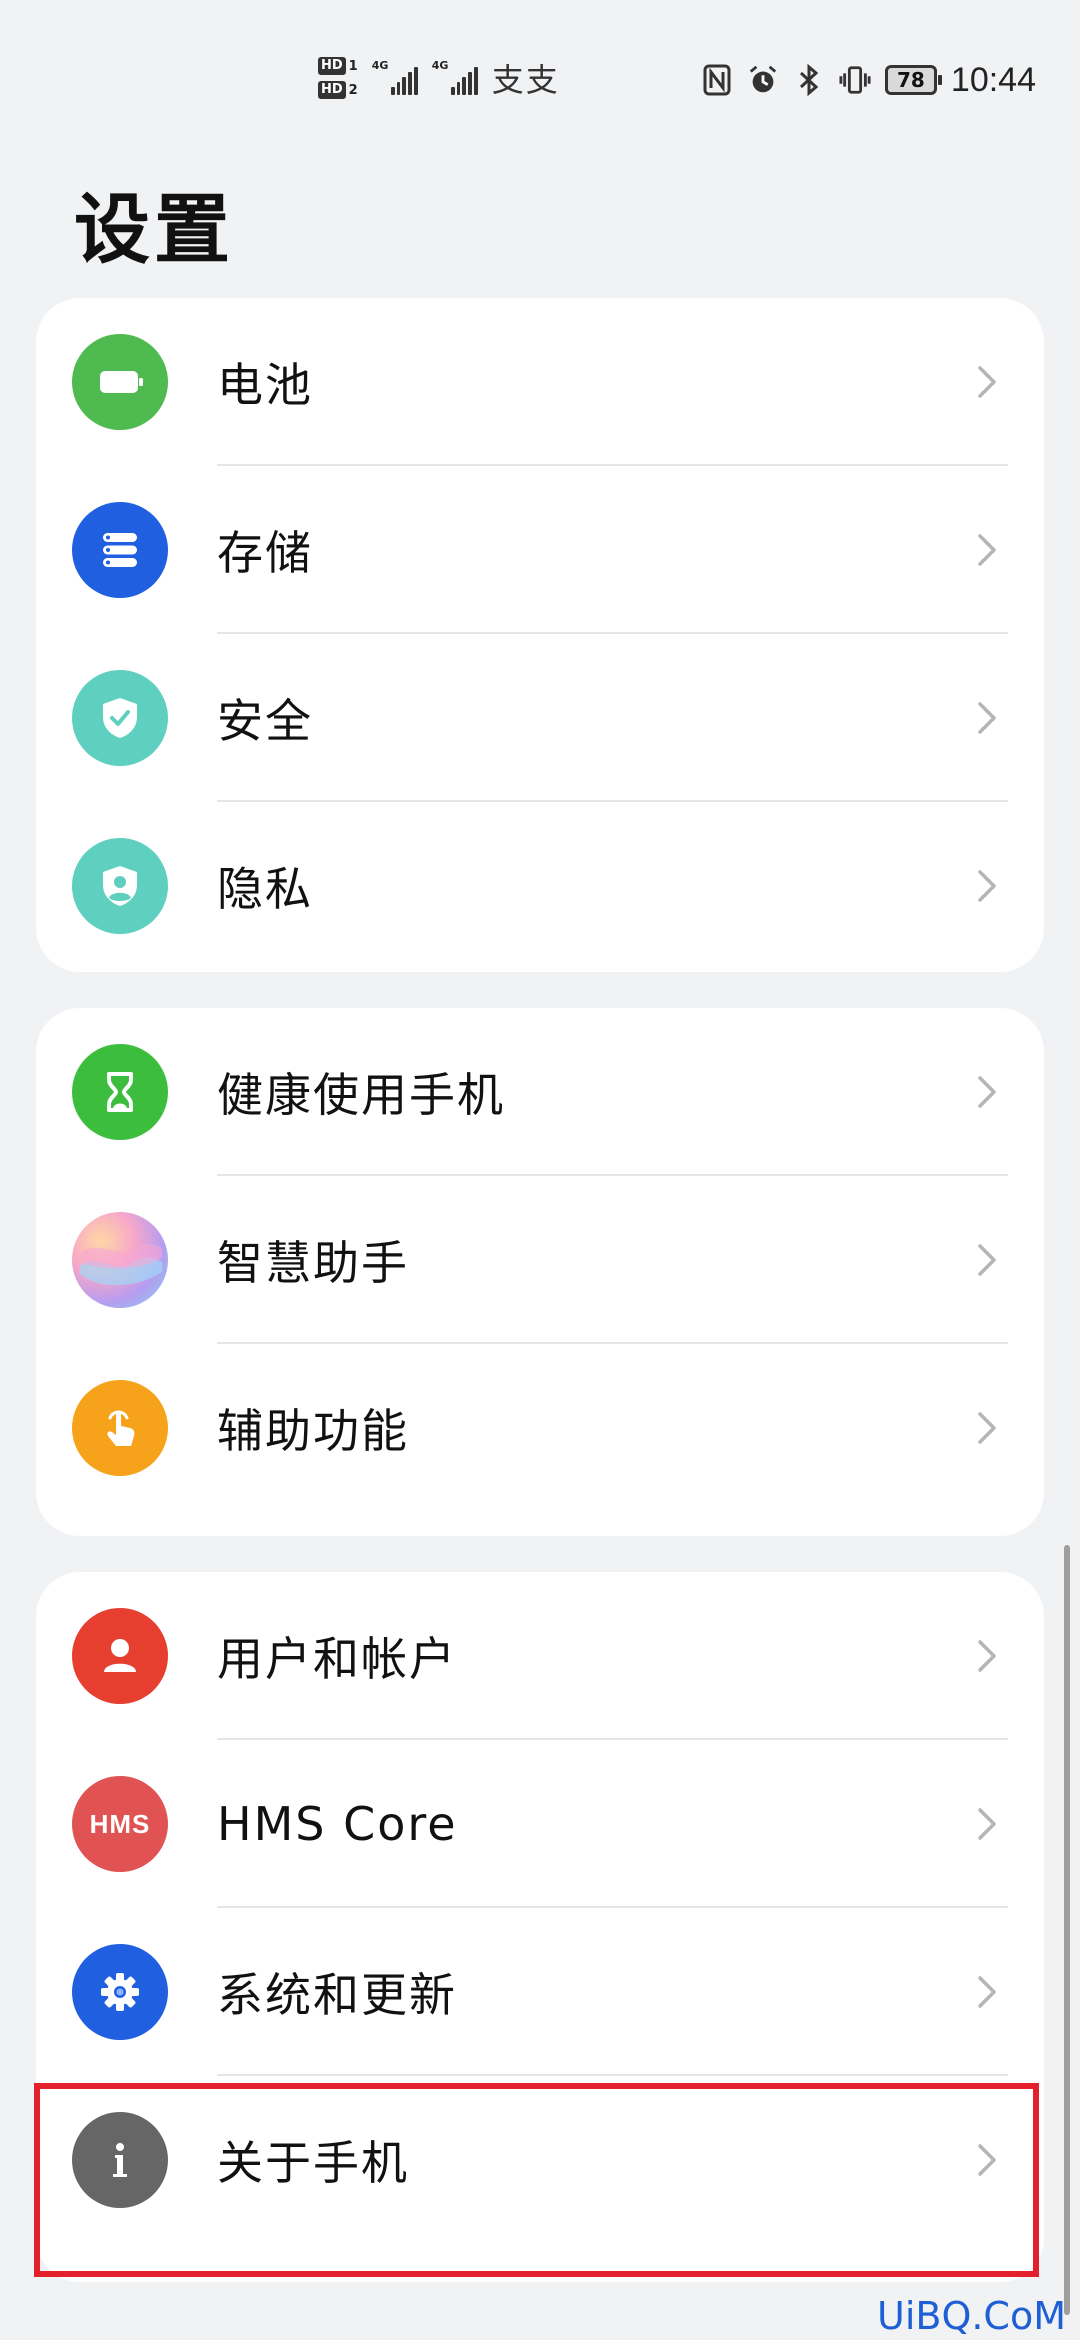  I want to click on status-bar-right: 78 10:44, so click(868, 80).